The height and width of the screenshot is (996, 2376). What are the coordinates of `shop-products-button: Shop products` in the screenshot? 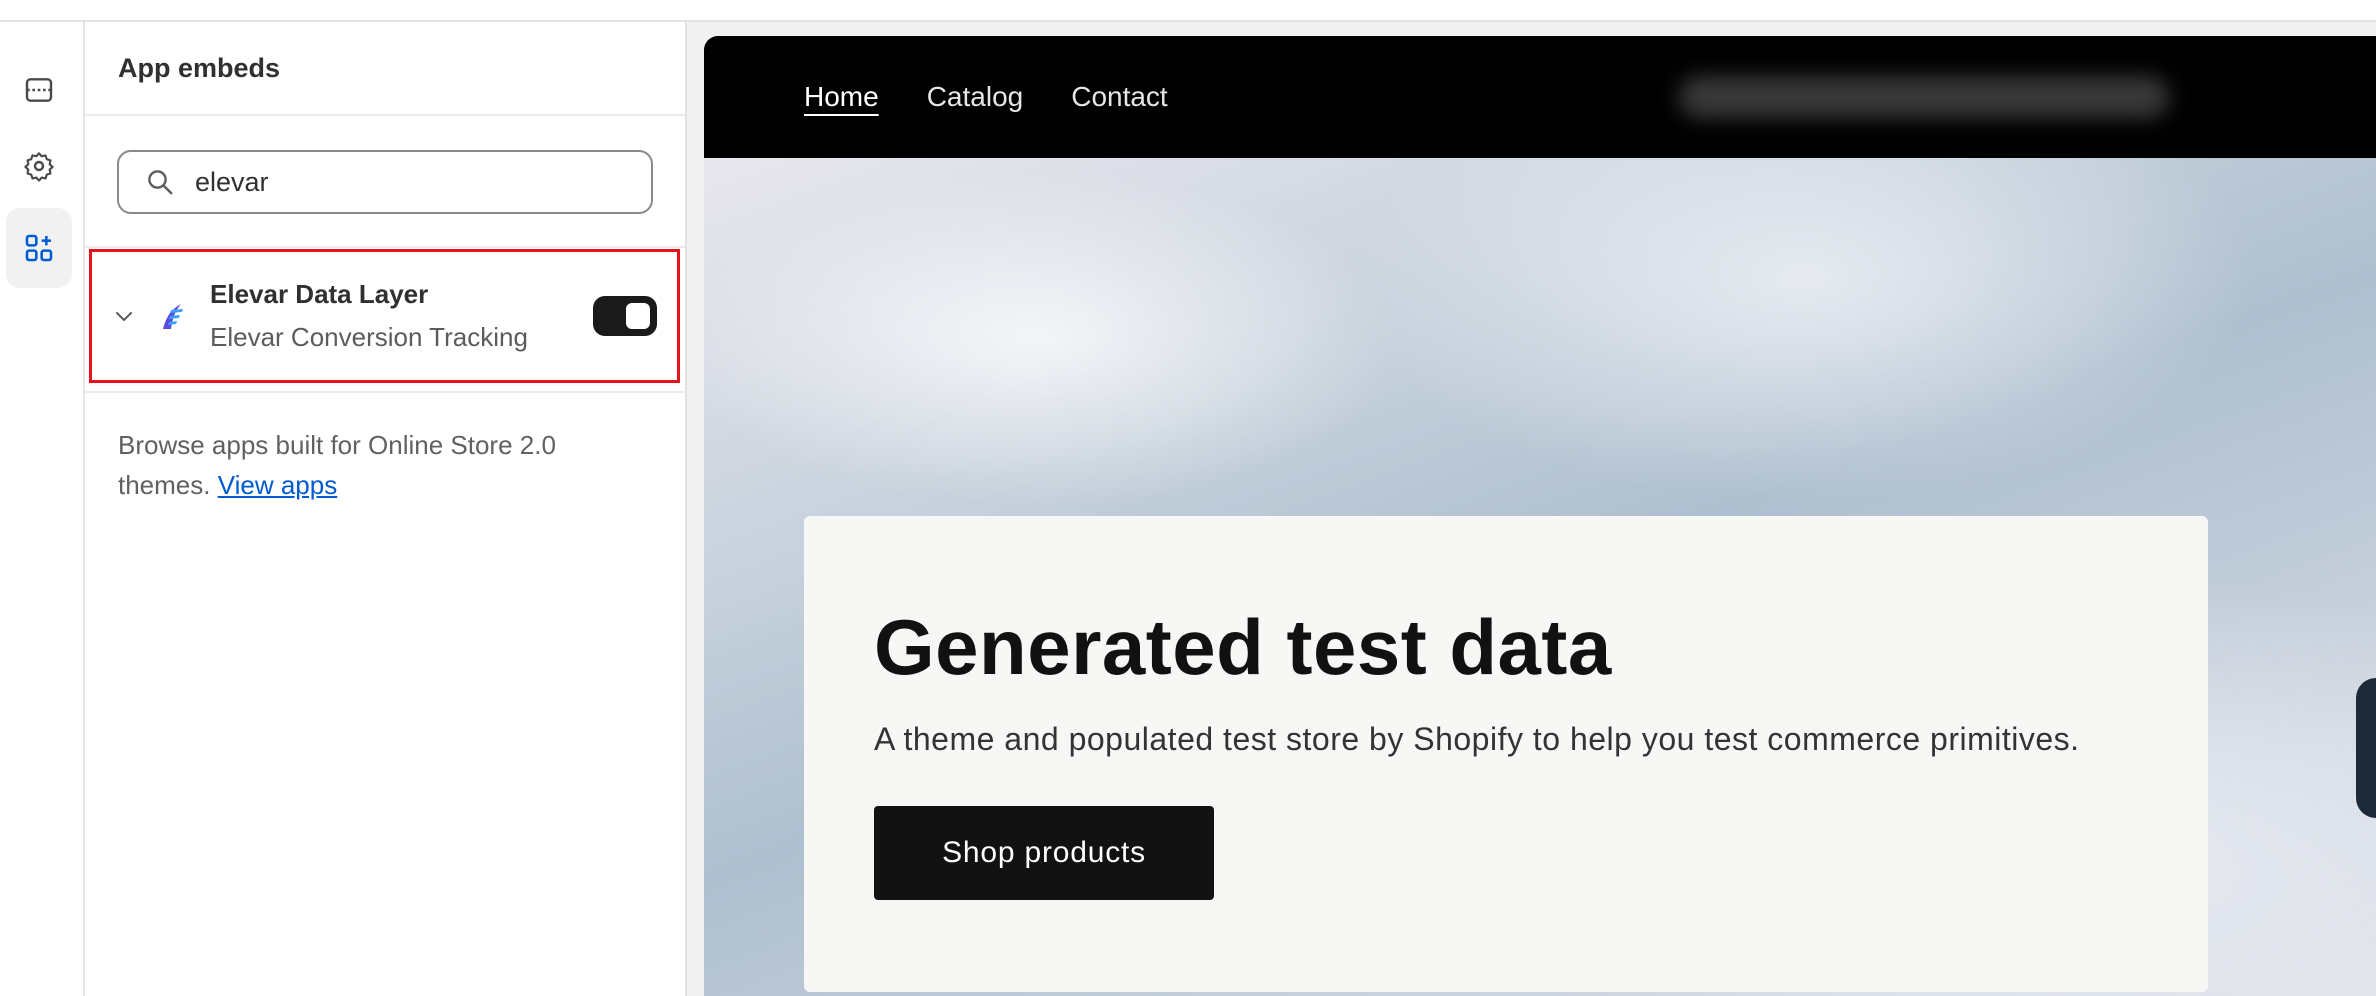 It's located at (1044, 853).